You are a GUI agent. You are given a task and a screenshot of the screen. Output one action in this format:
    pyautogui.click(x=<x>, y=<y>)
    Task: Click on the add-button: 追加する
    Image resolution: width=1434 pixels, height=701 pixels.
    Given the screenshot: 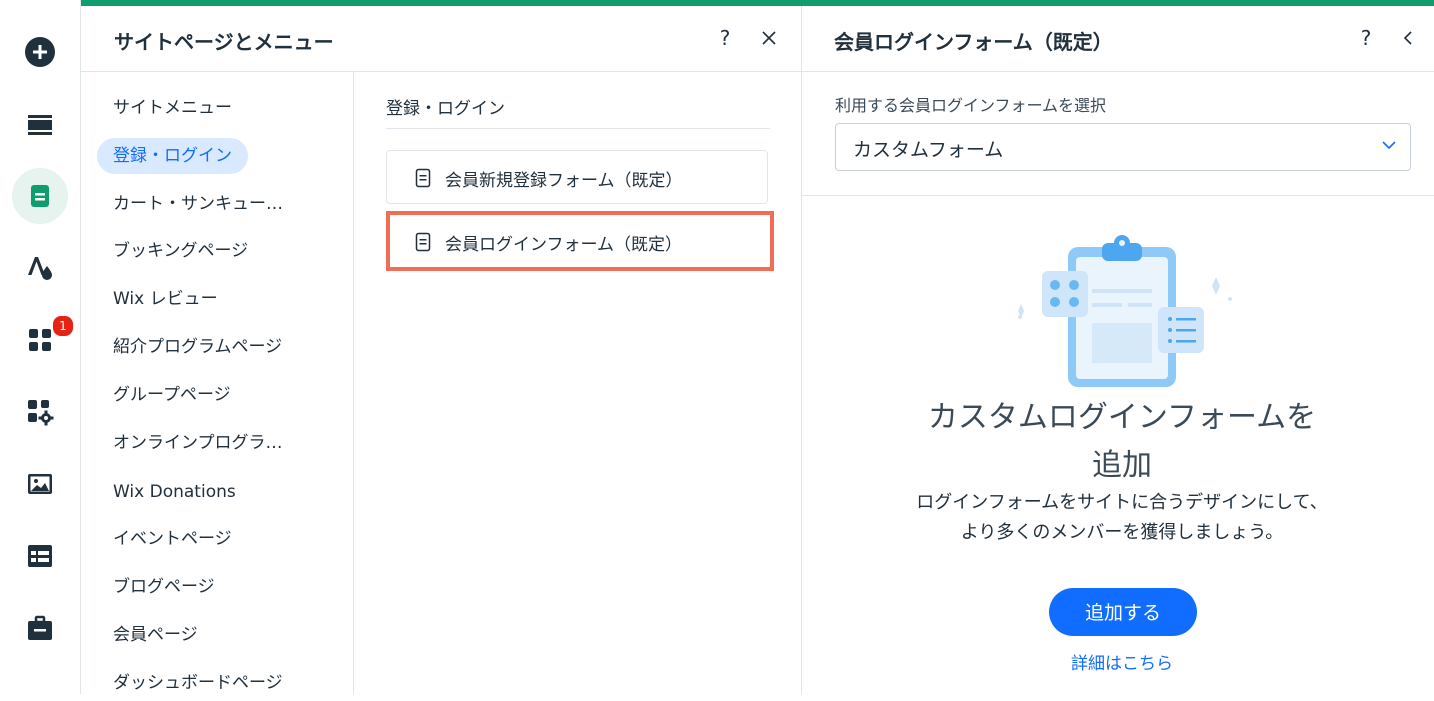 What is the action you would take?
    pyautogui.click(x=1123, y=612)
    